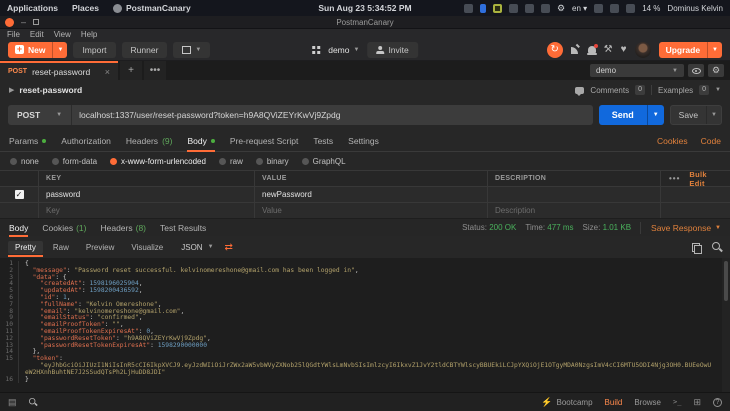 This screenshot has height=411, width=730. Describe the element at coordinates (146, 210) in the screenshot. I see `kv-key-placeholder: Key` at that location.